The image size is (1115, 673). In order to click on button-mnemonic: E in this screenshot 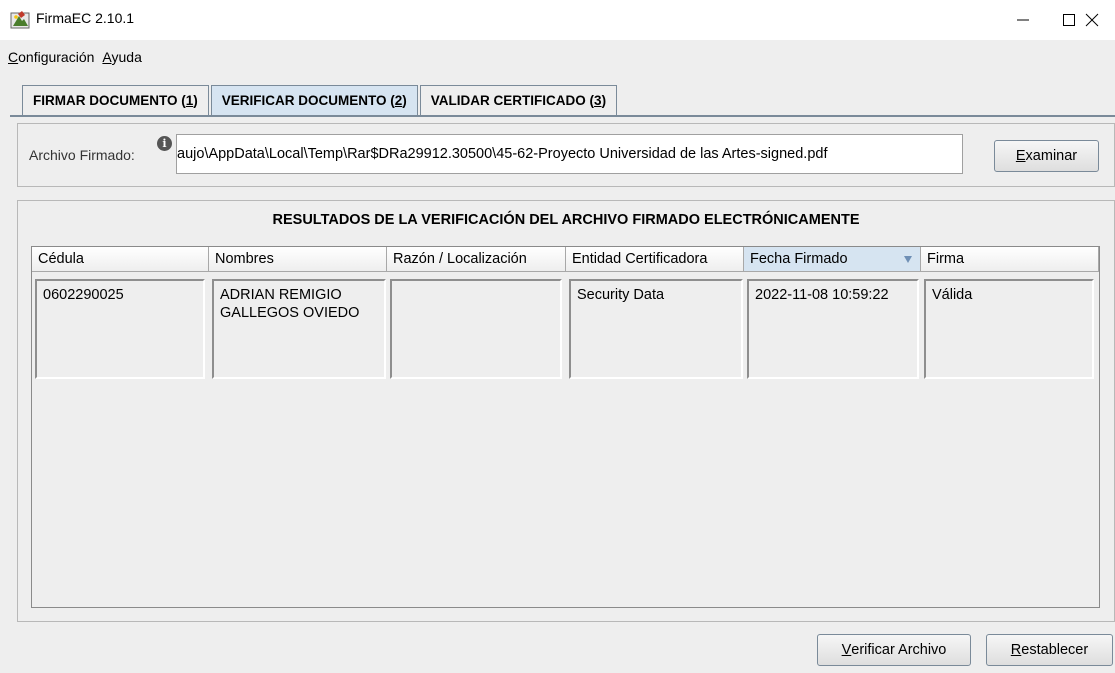, I will do `click(1020, 156)`.